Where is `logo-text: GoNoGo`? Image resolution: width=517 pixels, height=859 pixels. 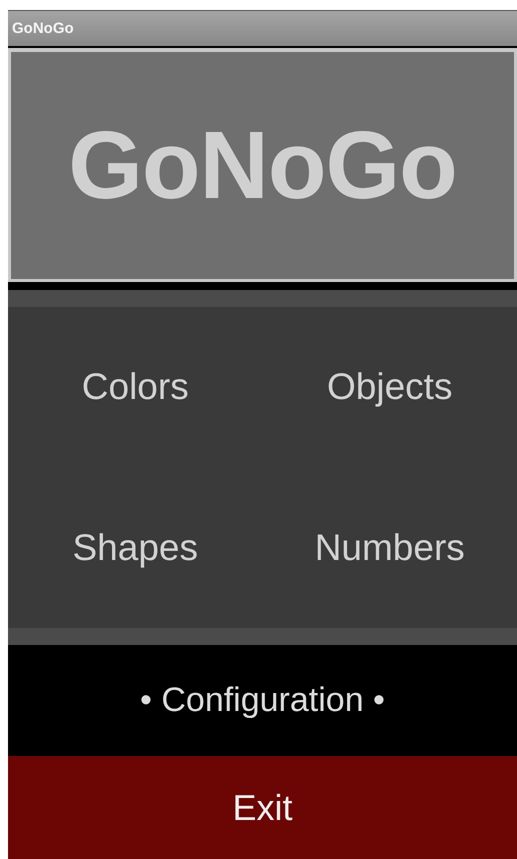 logo-text: GoNoGo is located at coordinates (262, 166).